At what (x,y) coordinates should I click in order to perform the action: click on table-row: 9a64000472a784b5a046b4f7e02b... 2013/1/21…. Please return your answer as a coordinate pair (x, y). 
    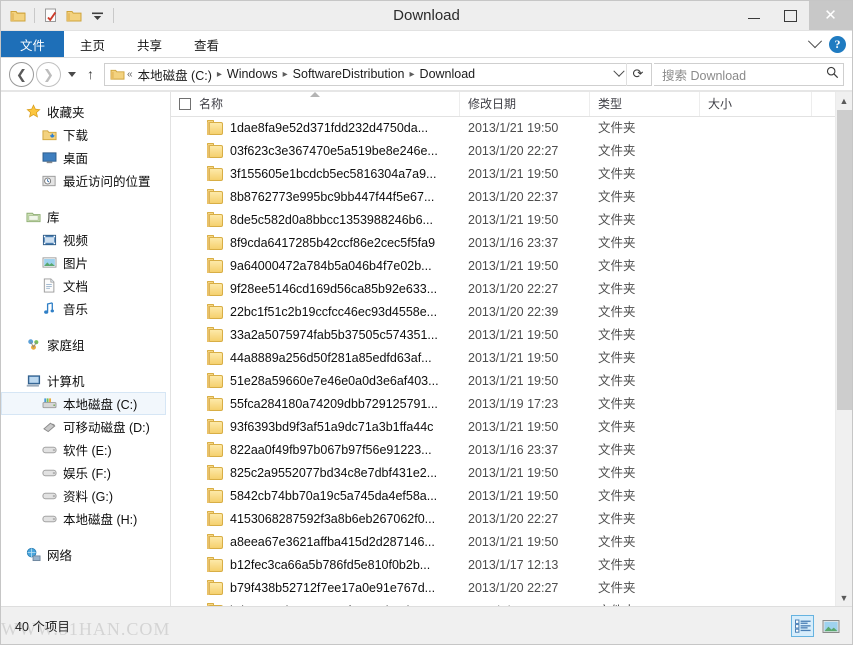
    Looking at the image, I should click on (511, 266).